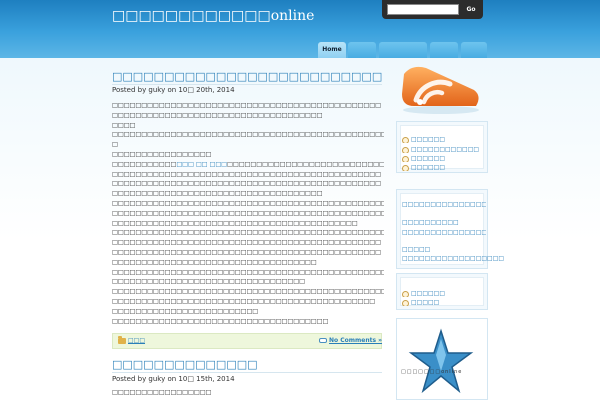  I want to click on star-logo-icon, so click(441, 361).